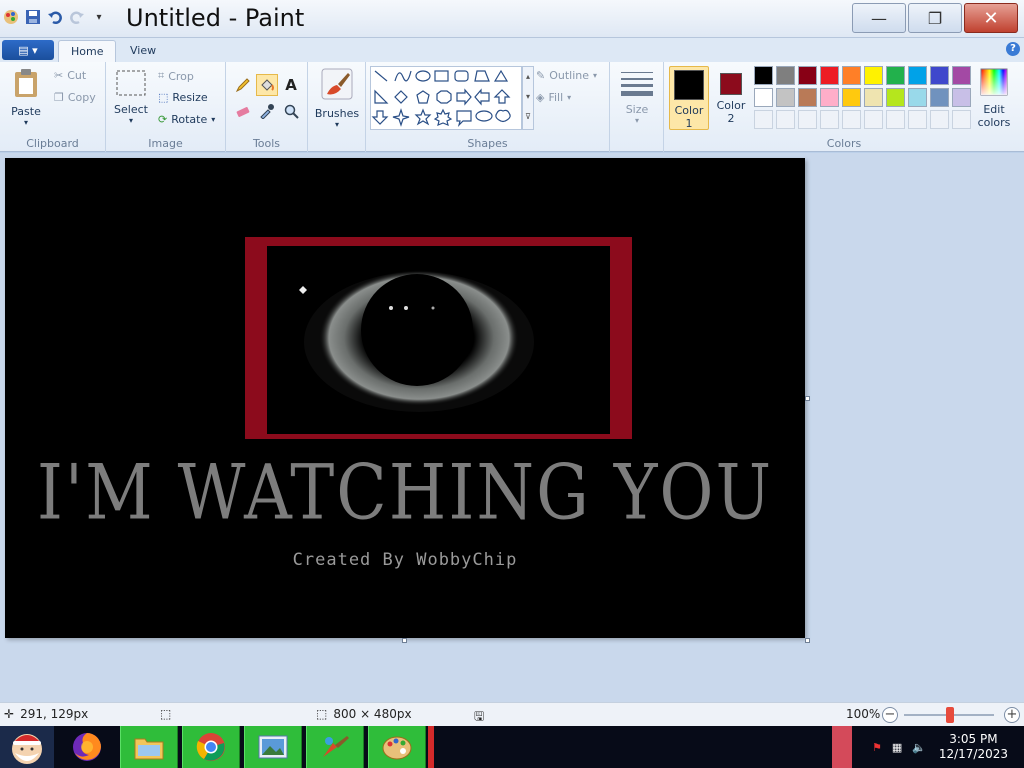 The height and width of the screenshot is (768, 1024). I want to click on maximize-button: ❐, so click(935, 18).